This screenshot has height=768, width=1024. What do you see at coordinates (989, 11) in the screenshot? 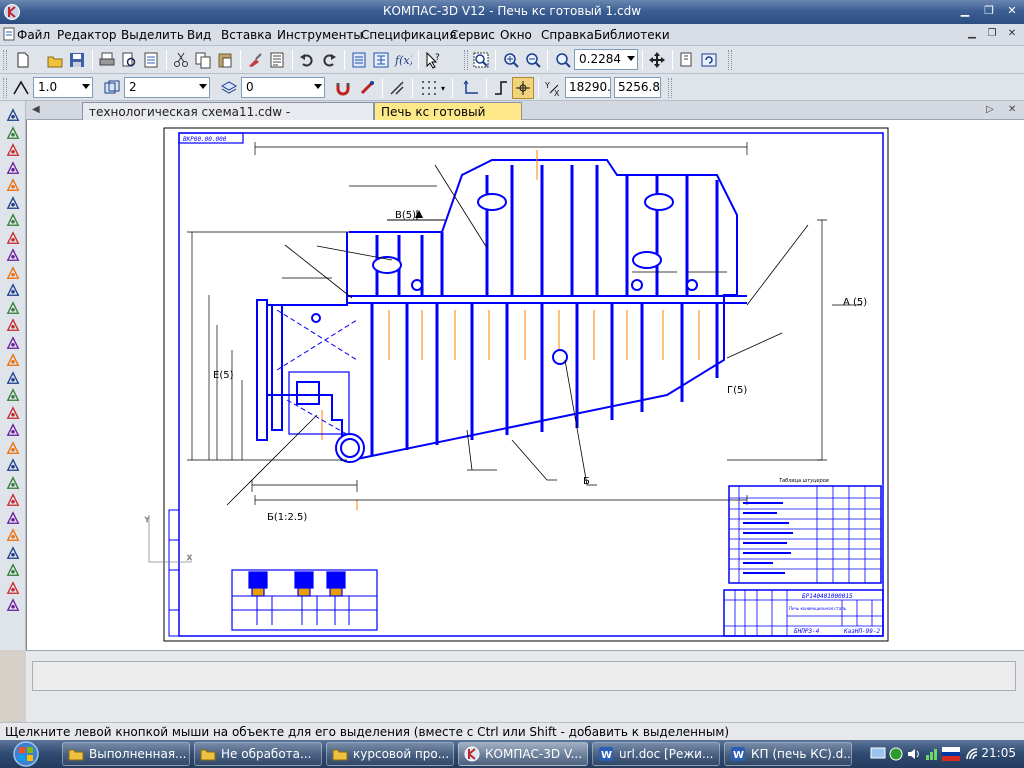
I see `maximize-button: ❐` at bounding box center [989, 11].